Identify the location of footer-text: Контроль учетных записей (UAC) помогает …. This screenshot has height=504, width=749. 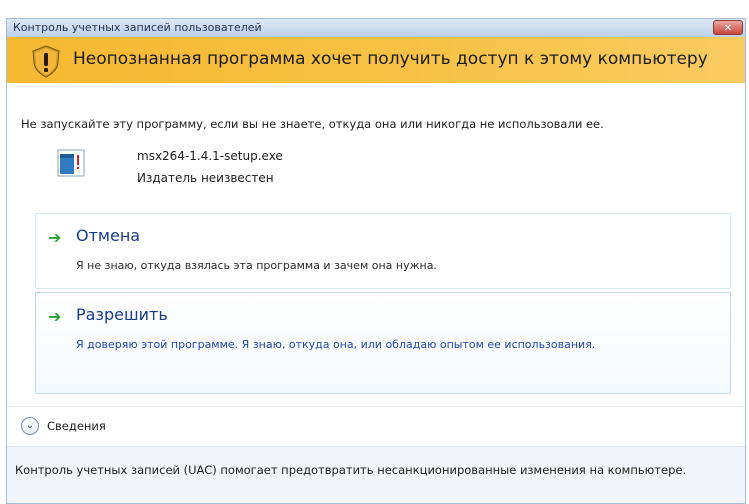
(351, 470).